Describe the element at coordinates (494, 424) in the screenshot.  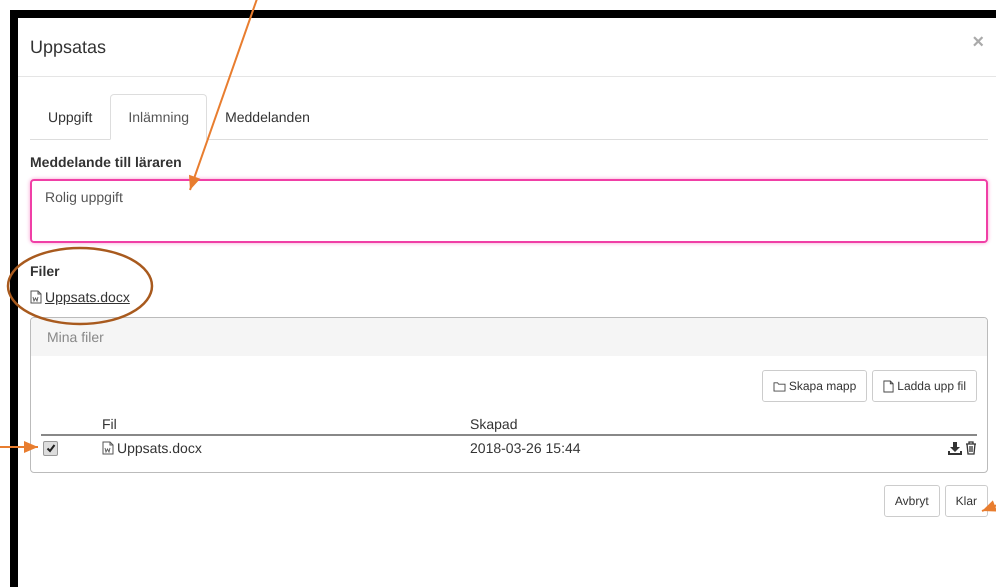
I see `column-header: Skapad` at that location.